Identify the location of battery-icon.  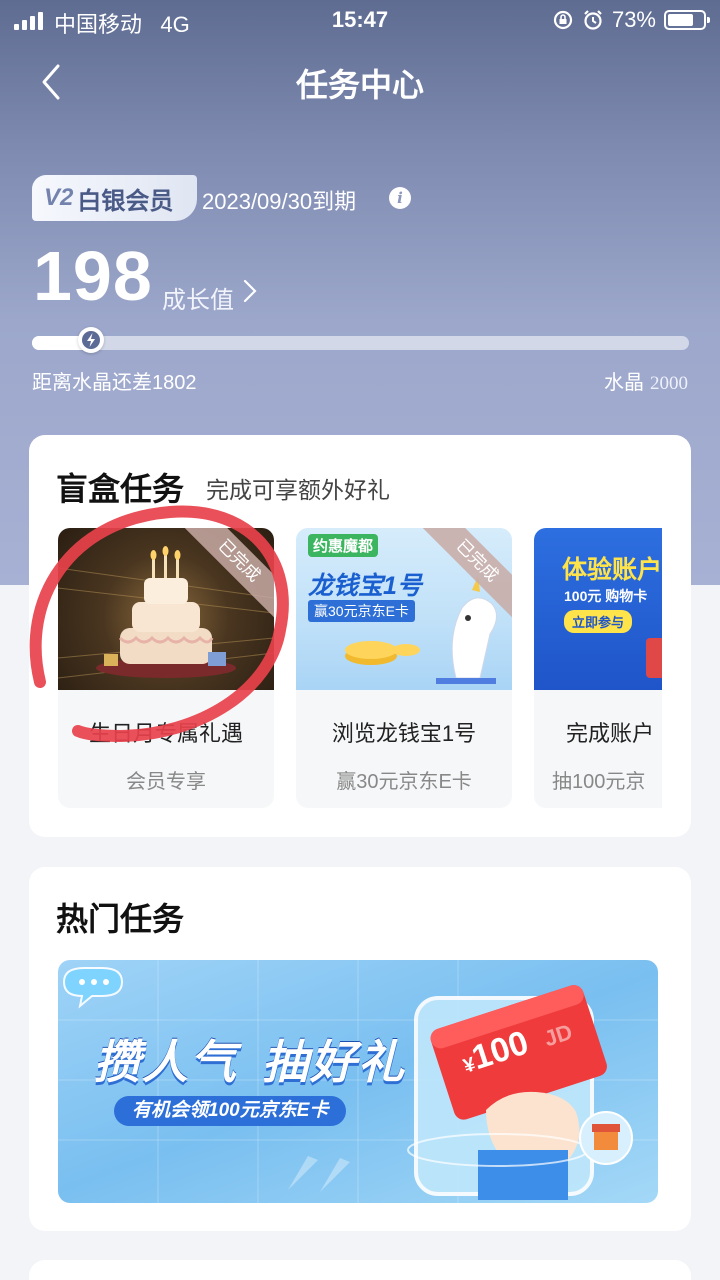
(687, 20).